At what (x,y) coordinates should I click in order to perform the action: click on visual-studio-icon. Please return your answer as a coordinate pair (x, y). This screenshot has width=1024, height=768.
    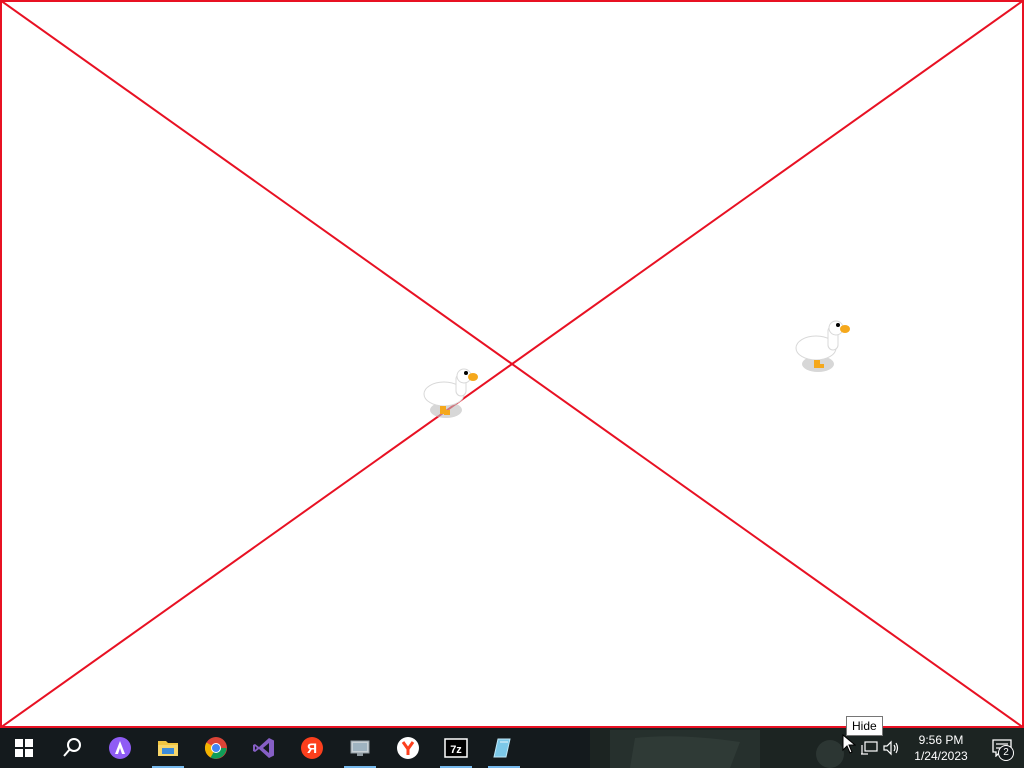
    Looking at the image, I should click on (263, 748).